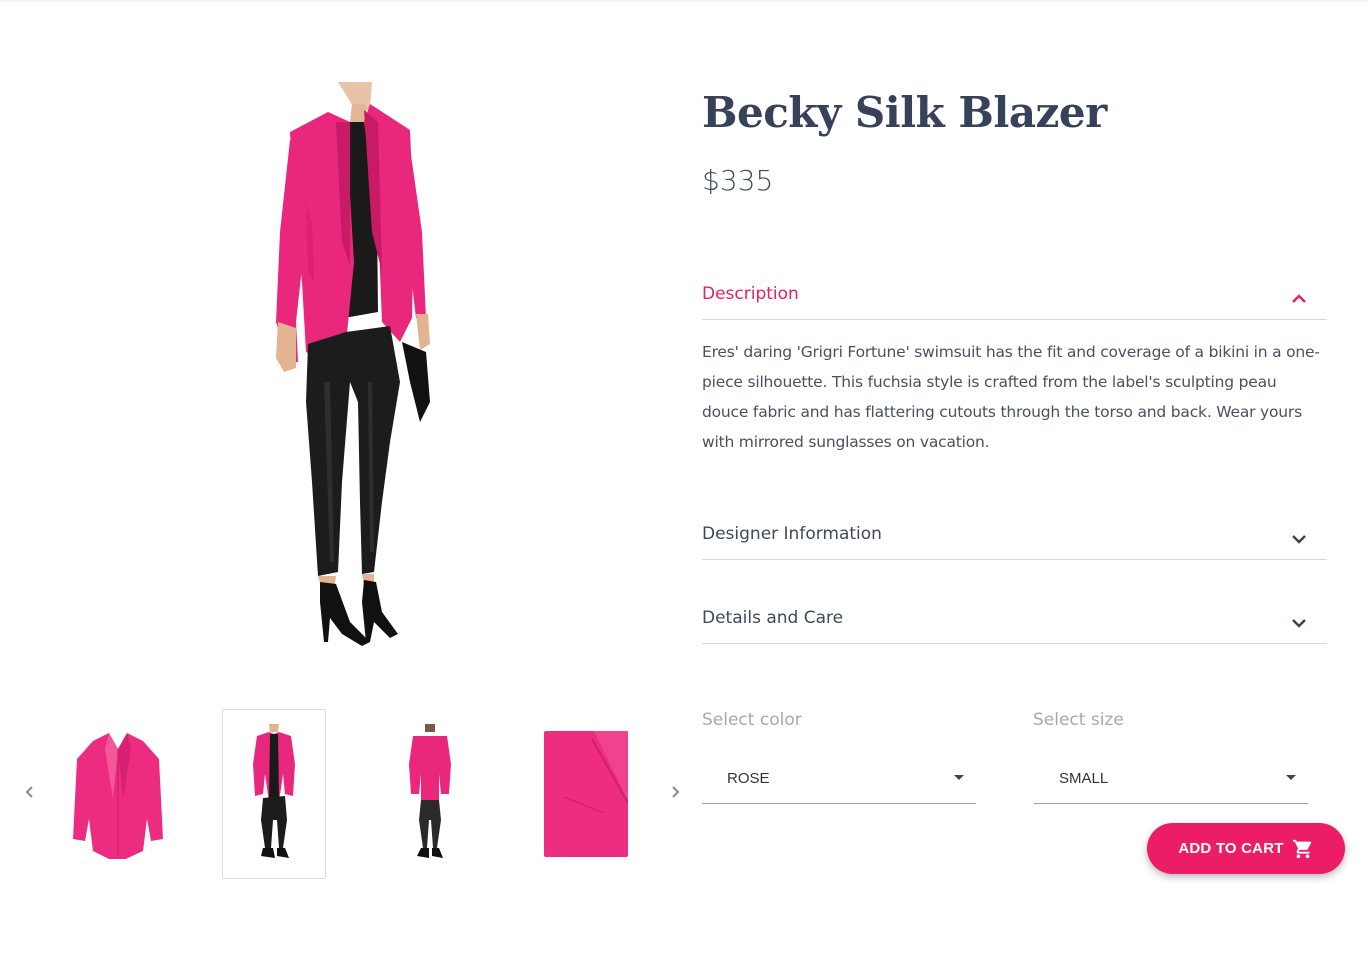 The height and width of the screenshot is (963, 1369). I want to click on accordion-designer-header: Designer Information, so click(1014, 538).